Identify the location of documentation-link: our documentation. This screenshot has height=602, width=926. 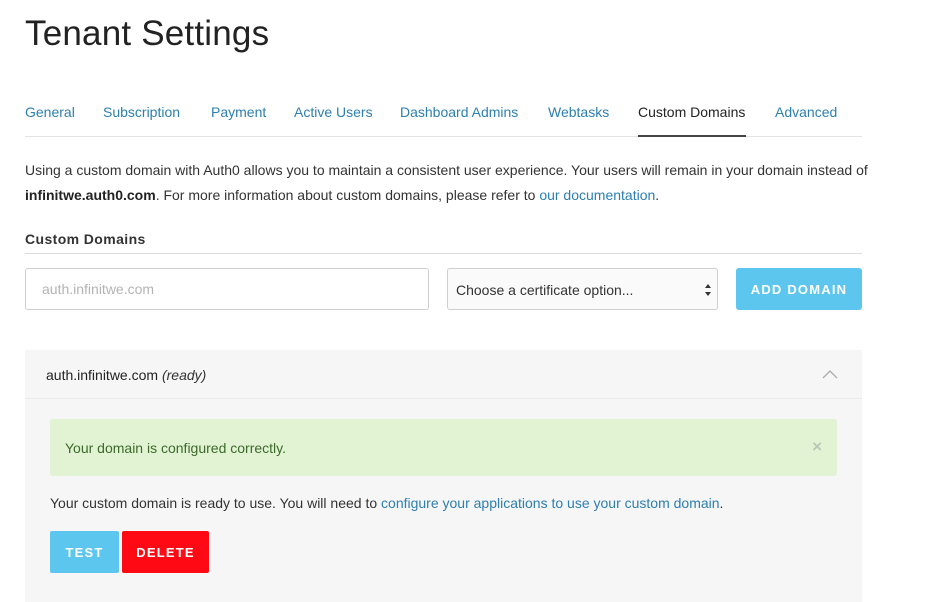
(597, 195).